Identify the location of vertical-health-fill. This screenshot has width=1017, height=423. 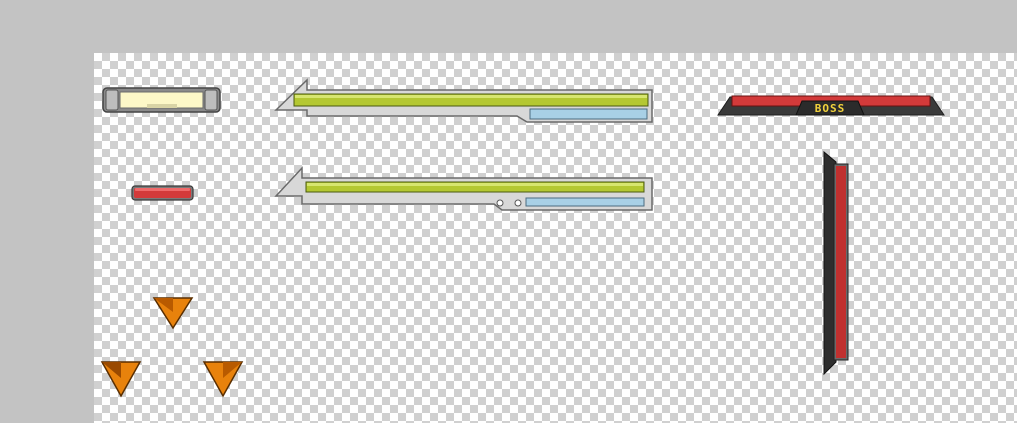
(841, 262).